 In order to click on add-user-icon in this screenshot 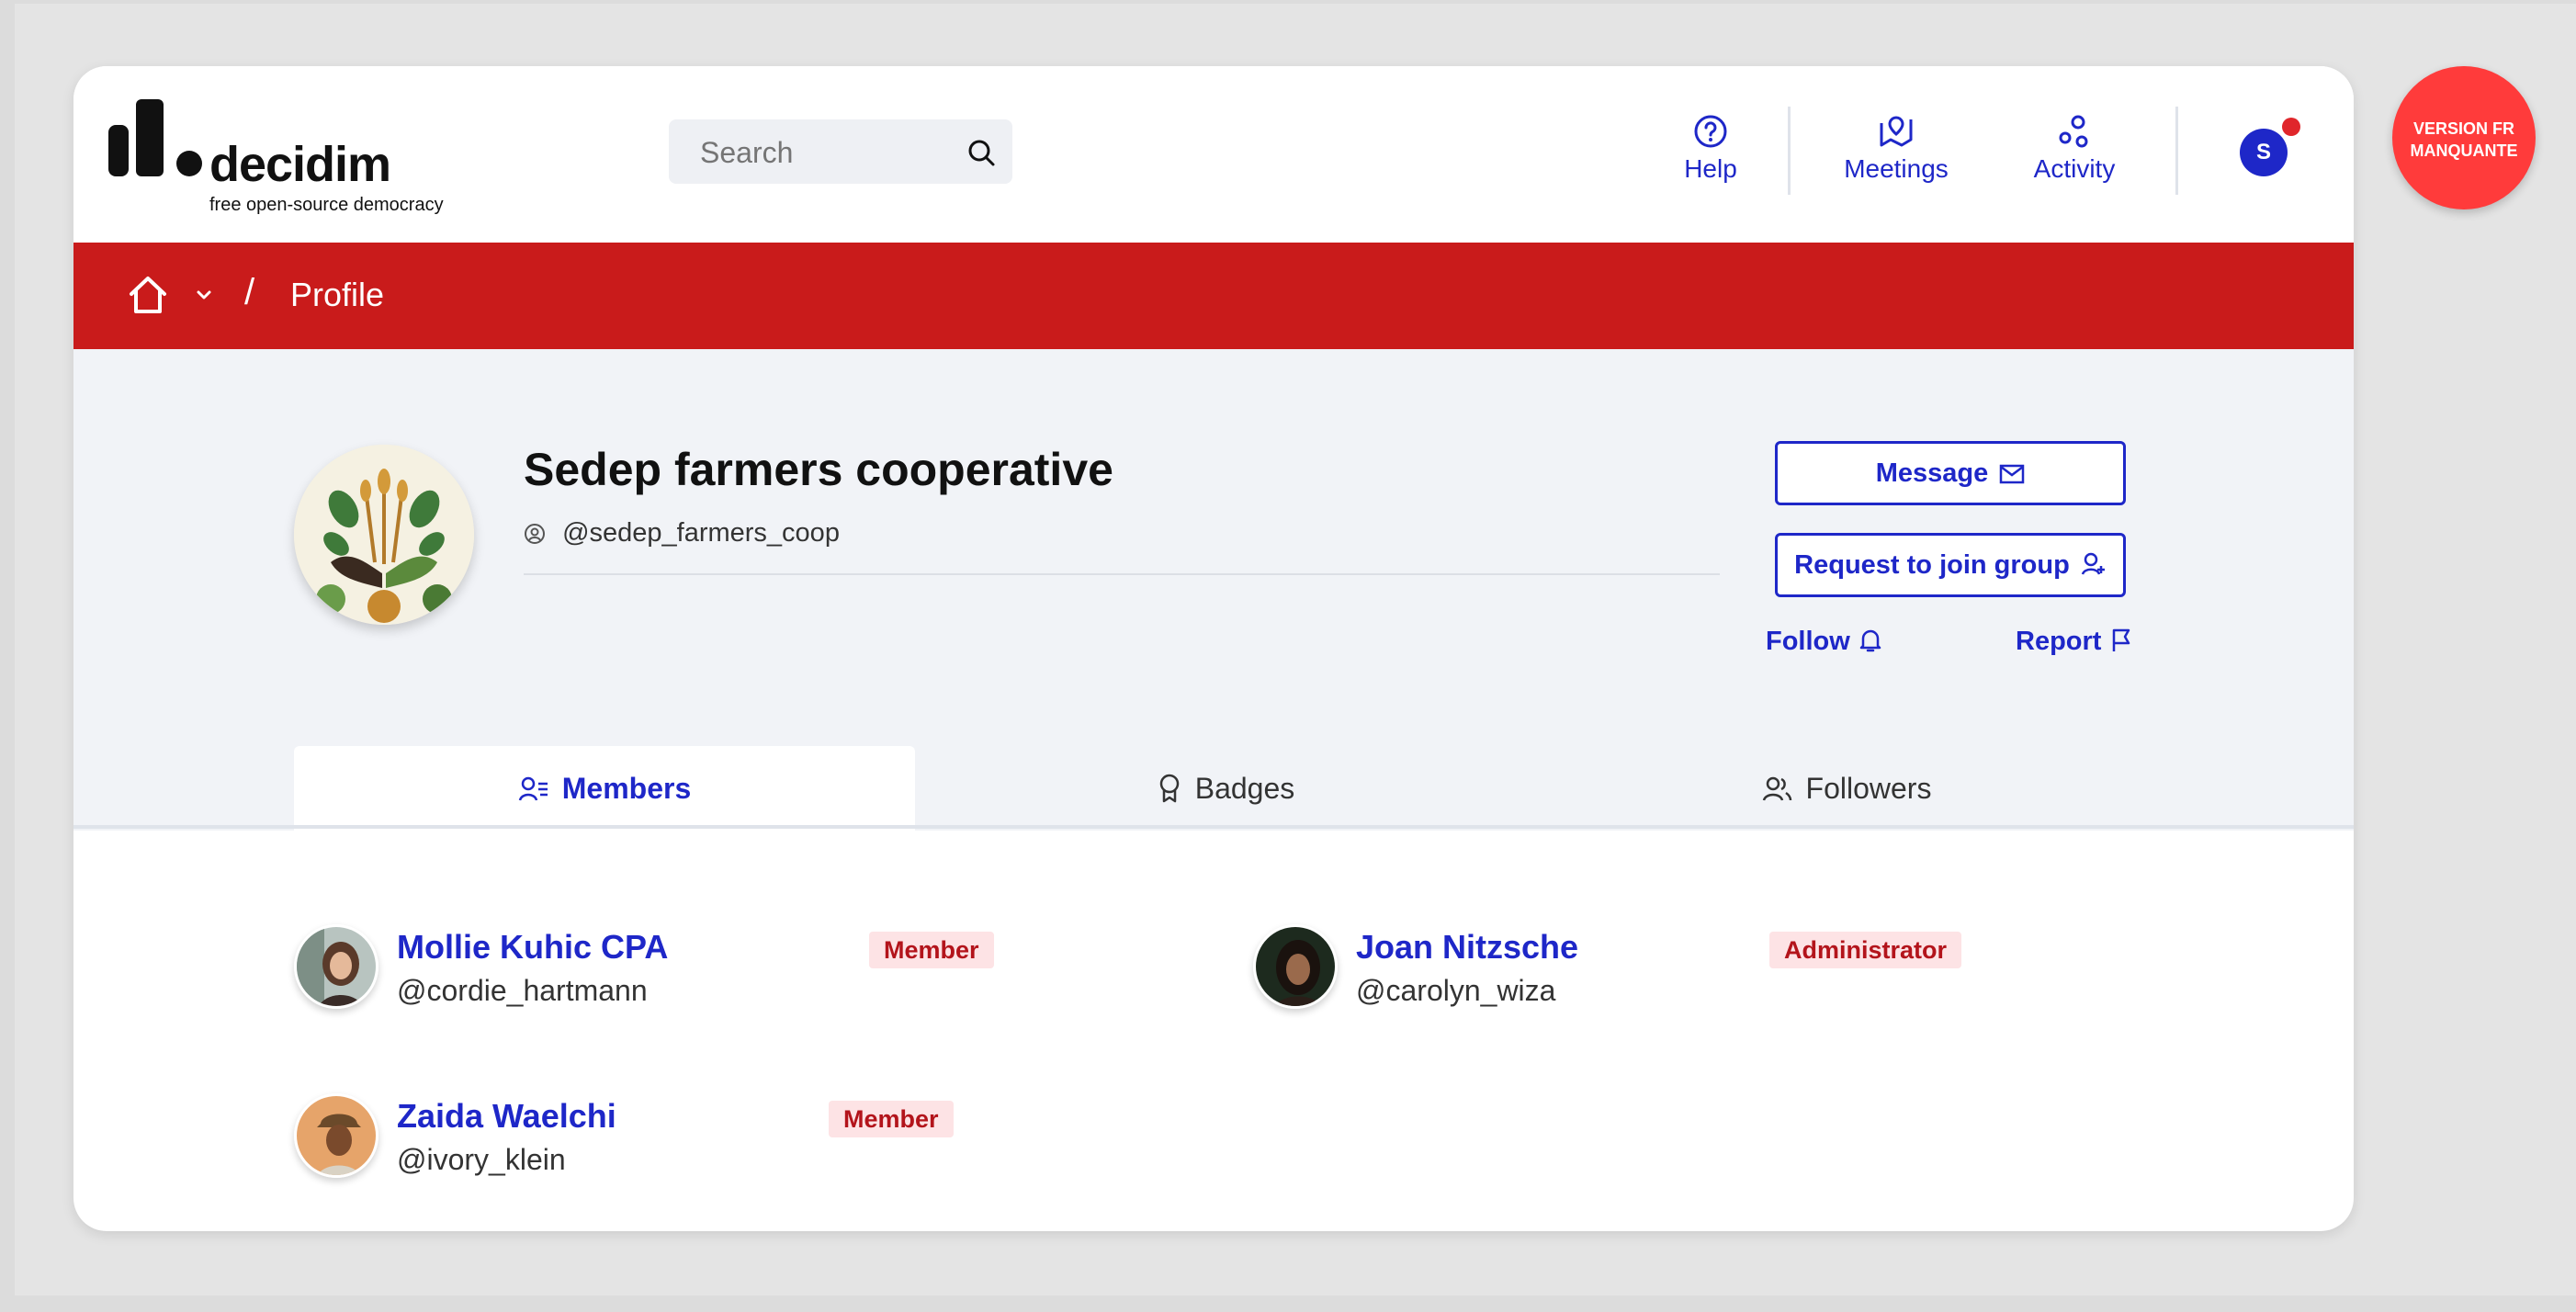, I will do `click(2093, 563)`.